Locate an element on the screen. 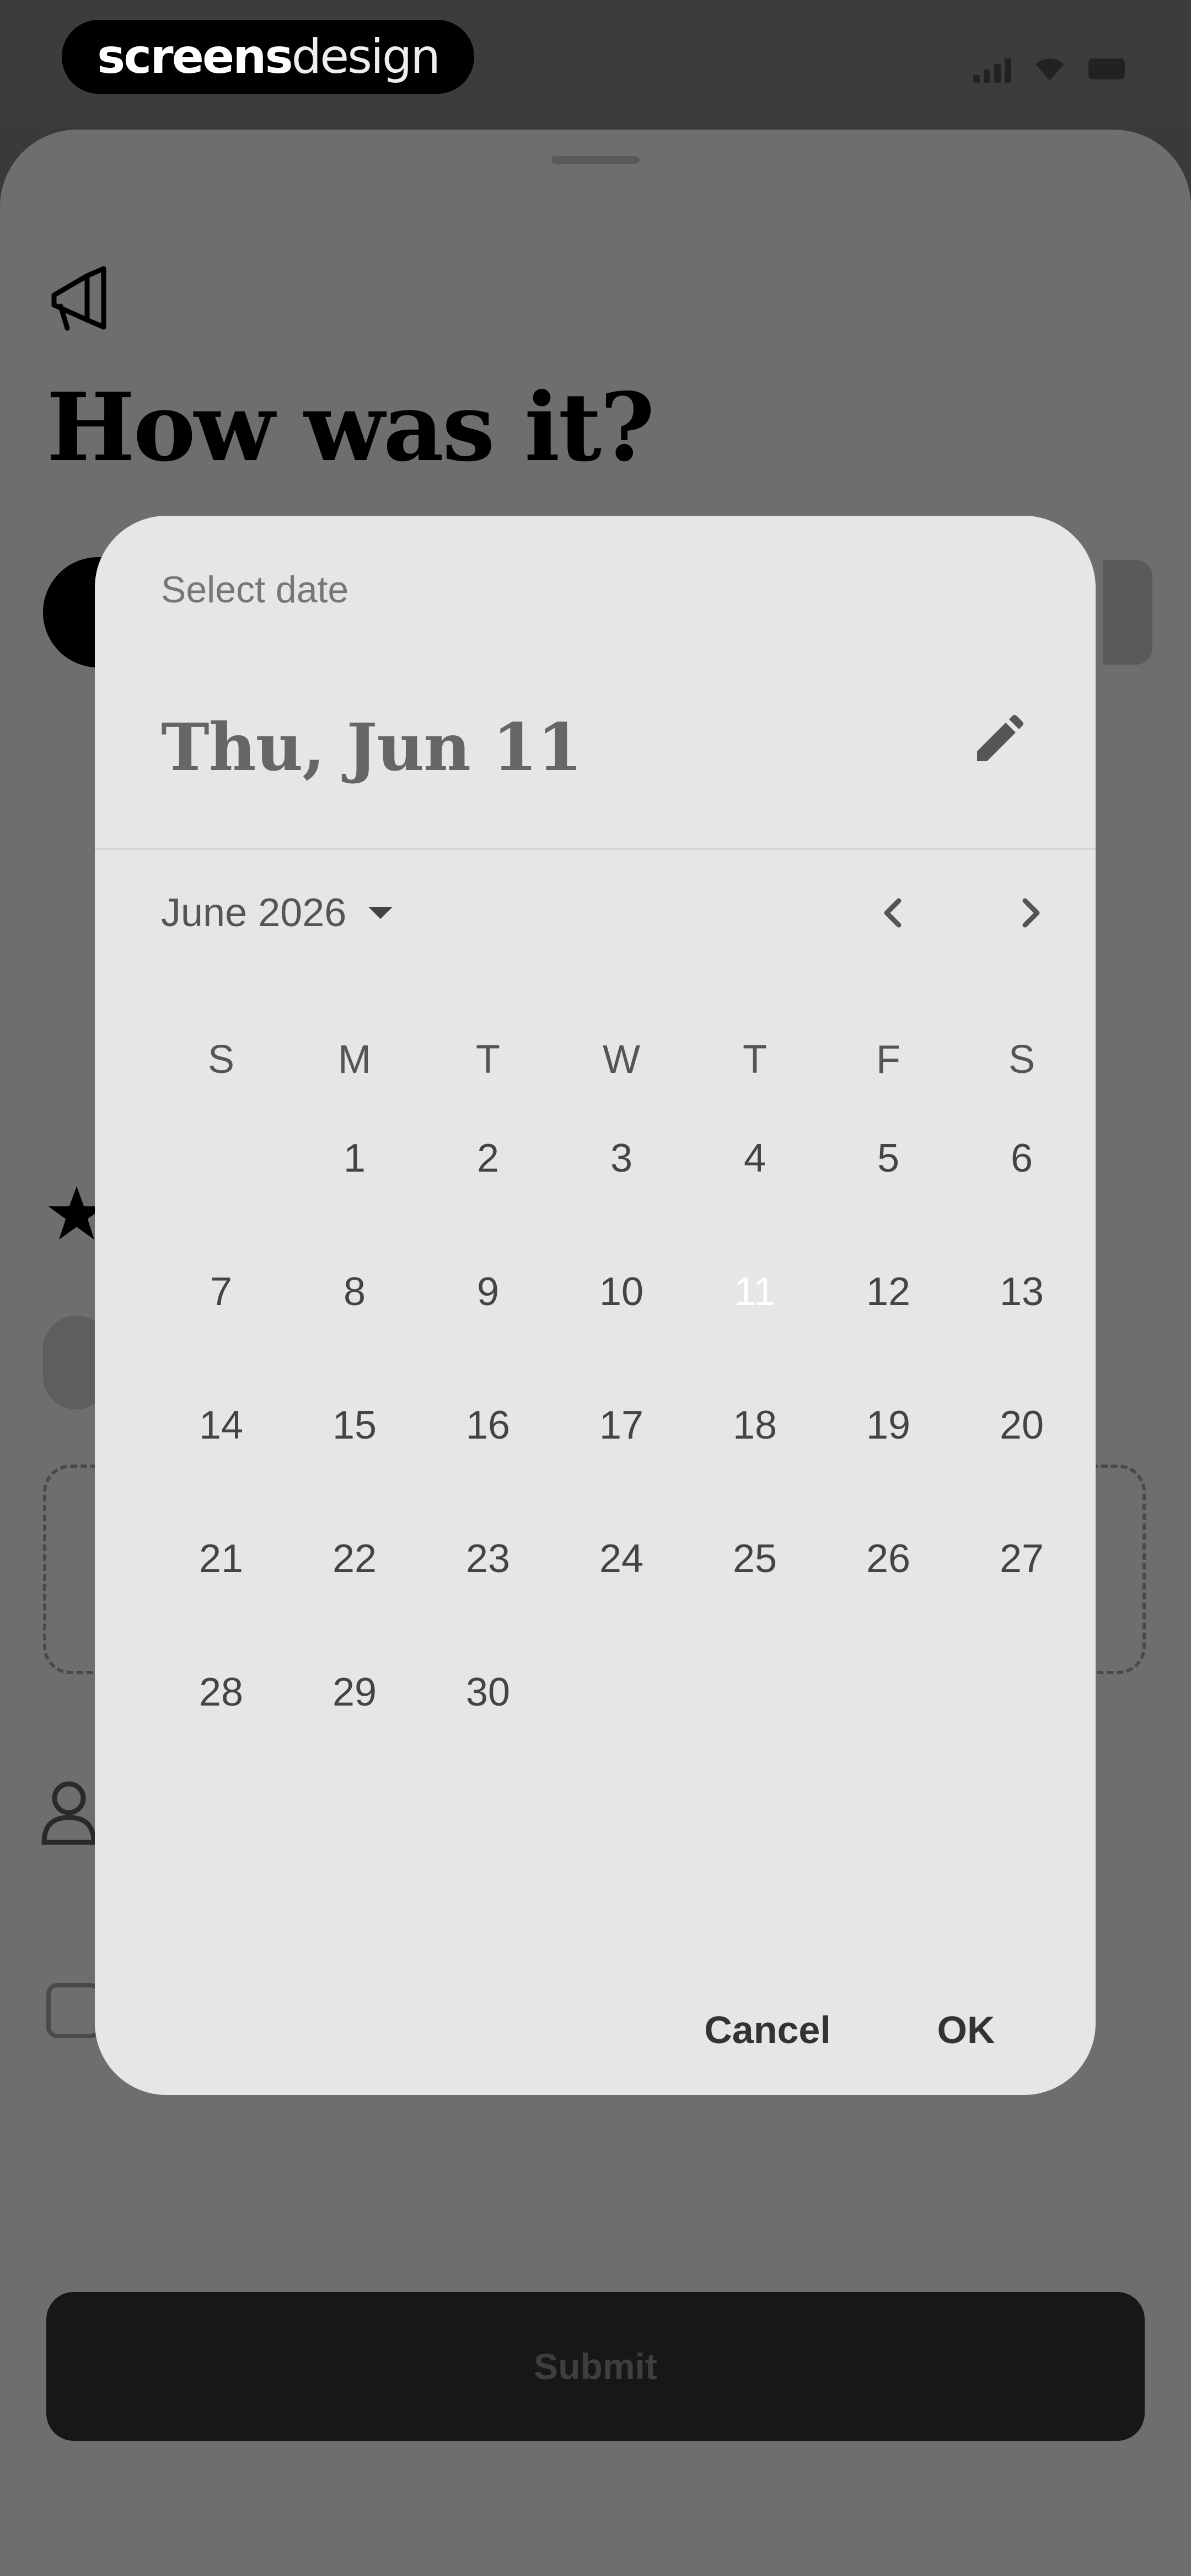  day-number: 7 is located at coordinates (221, 1292).